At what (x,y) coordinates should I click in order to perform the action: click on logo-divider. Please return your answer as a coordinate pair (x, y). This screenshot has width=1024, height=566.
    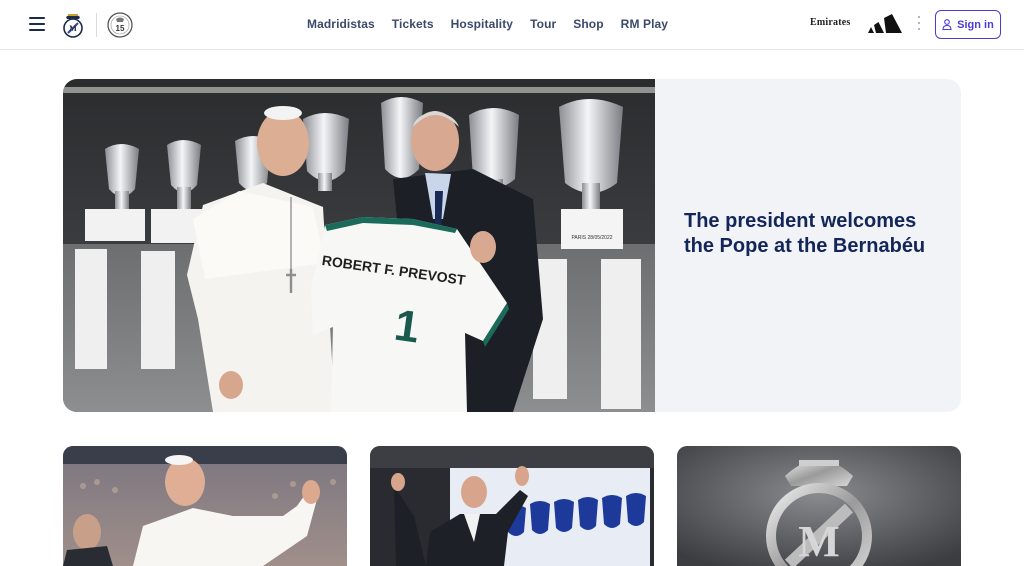
    Looking at the image, I should click on (96, 25).